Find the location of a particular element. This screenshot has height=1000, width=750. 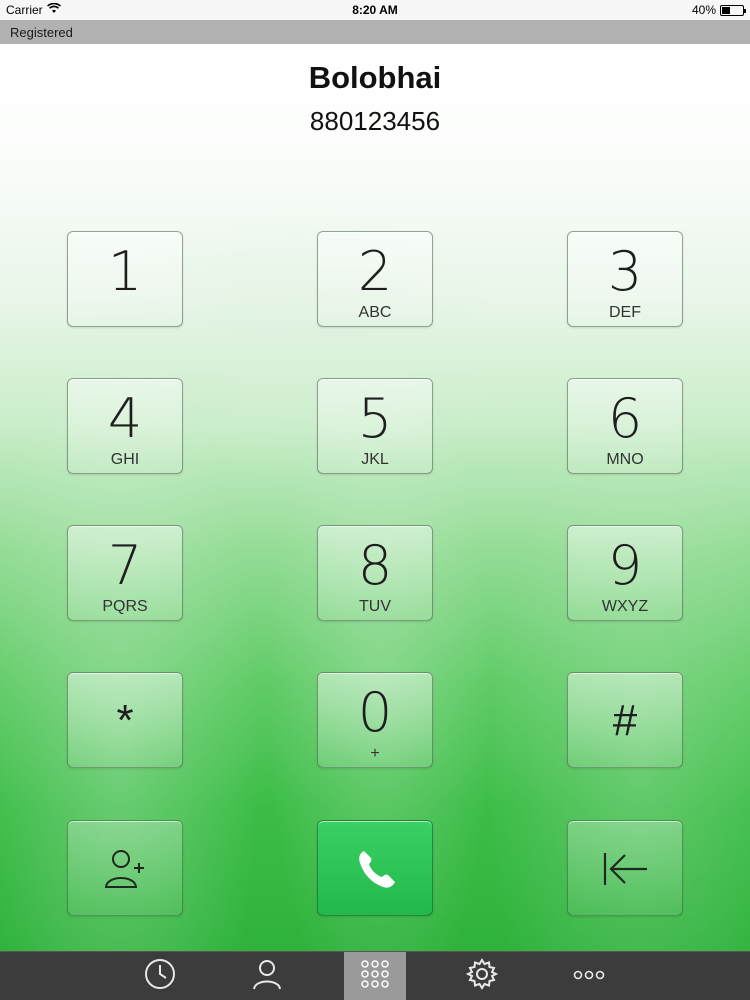

add-contact-icon is located at coordinates (125, 869).